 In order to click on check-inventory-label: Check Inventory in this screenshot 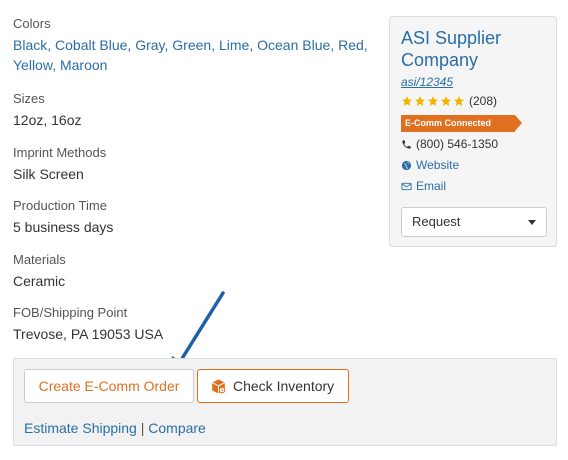, I will do `click(284, 386)`.